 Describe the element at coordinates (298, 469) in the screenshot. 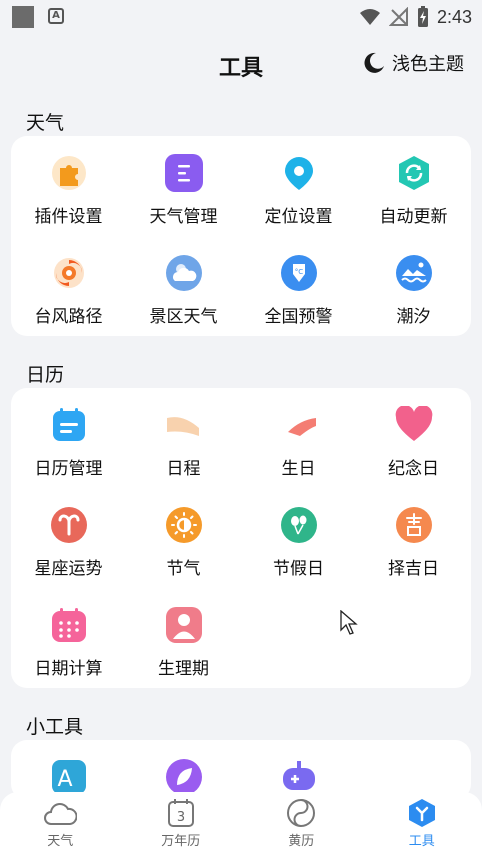

I see `tool-label: 生日` at that location.